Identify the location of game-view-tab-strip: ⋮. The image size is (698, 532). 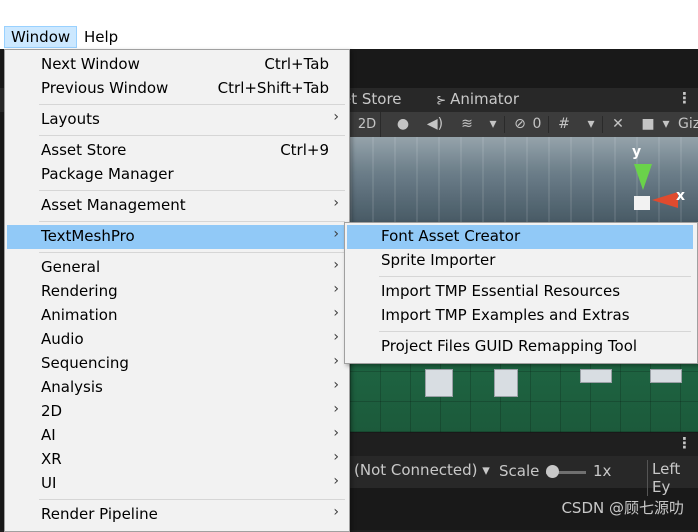
(524, 444).